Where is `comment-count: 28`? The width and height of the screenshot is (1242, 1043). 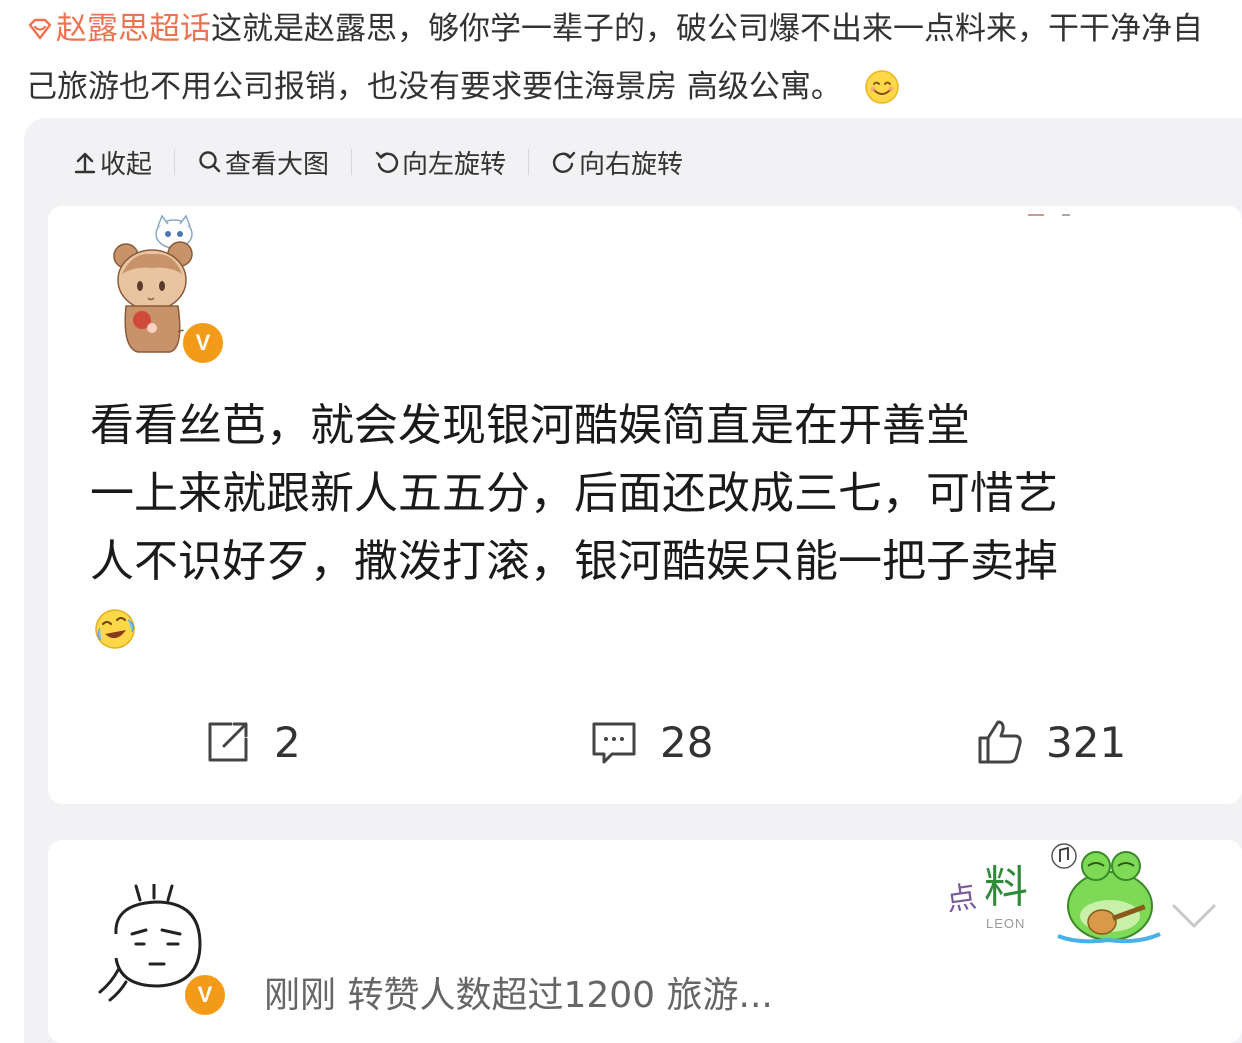
comment-count: 28 is located at coordinates (687, 742).